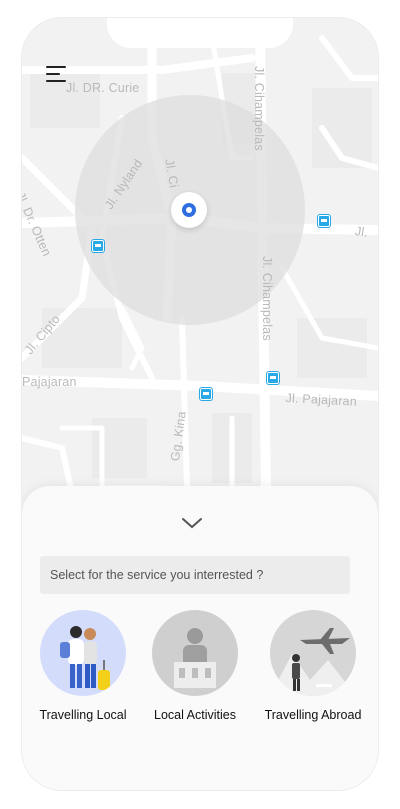 The height and width of the screenshot is (809, 400). I want to click on service-travelling-abroad: Travelling Abroad, so click(313, 666).